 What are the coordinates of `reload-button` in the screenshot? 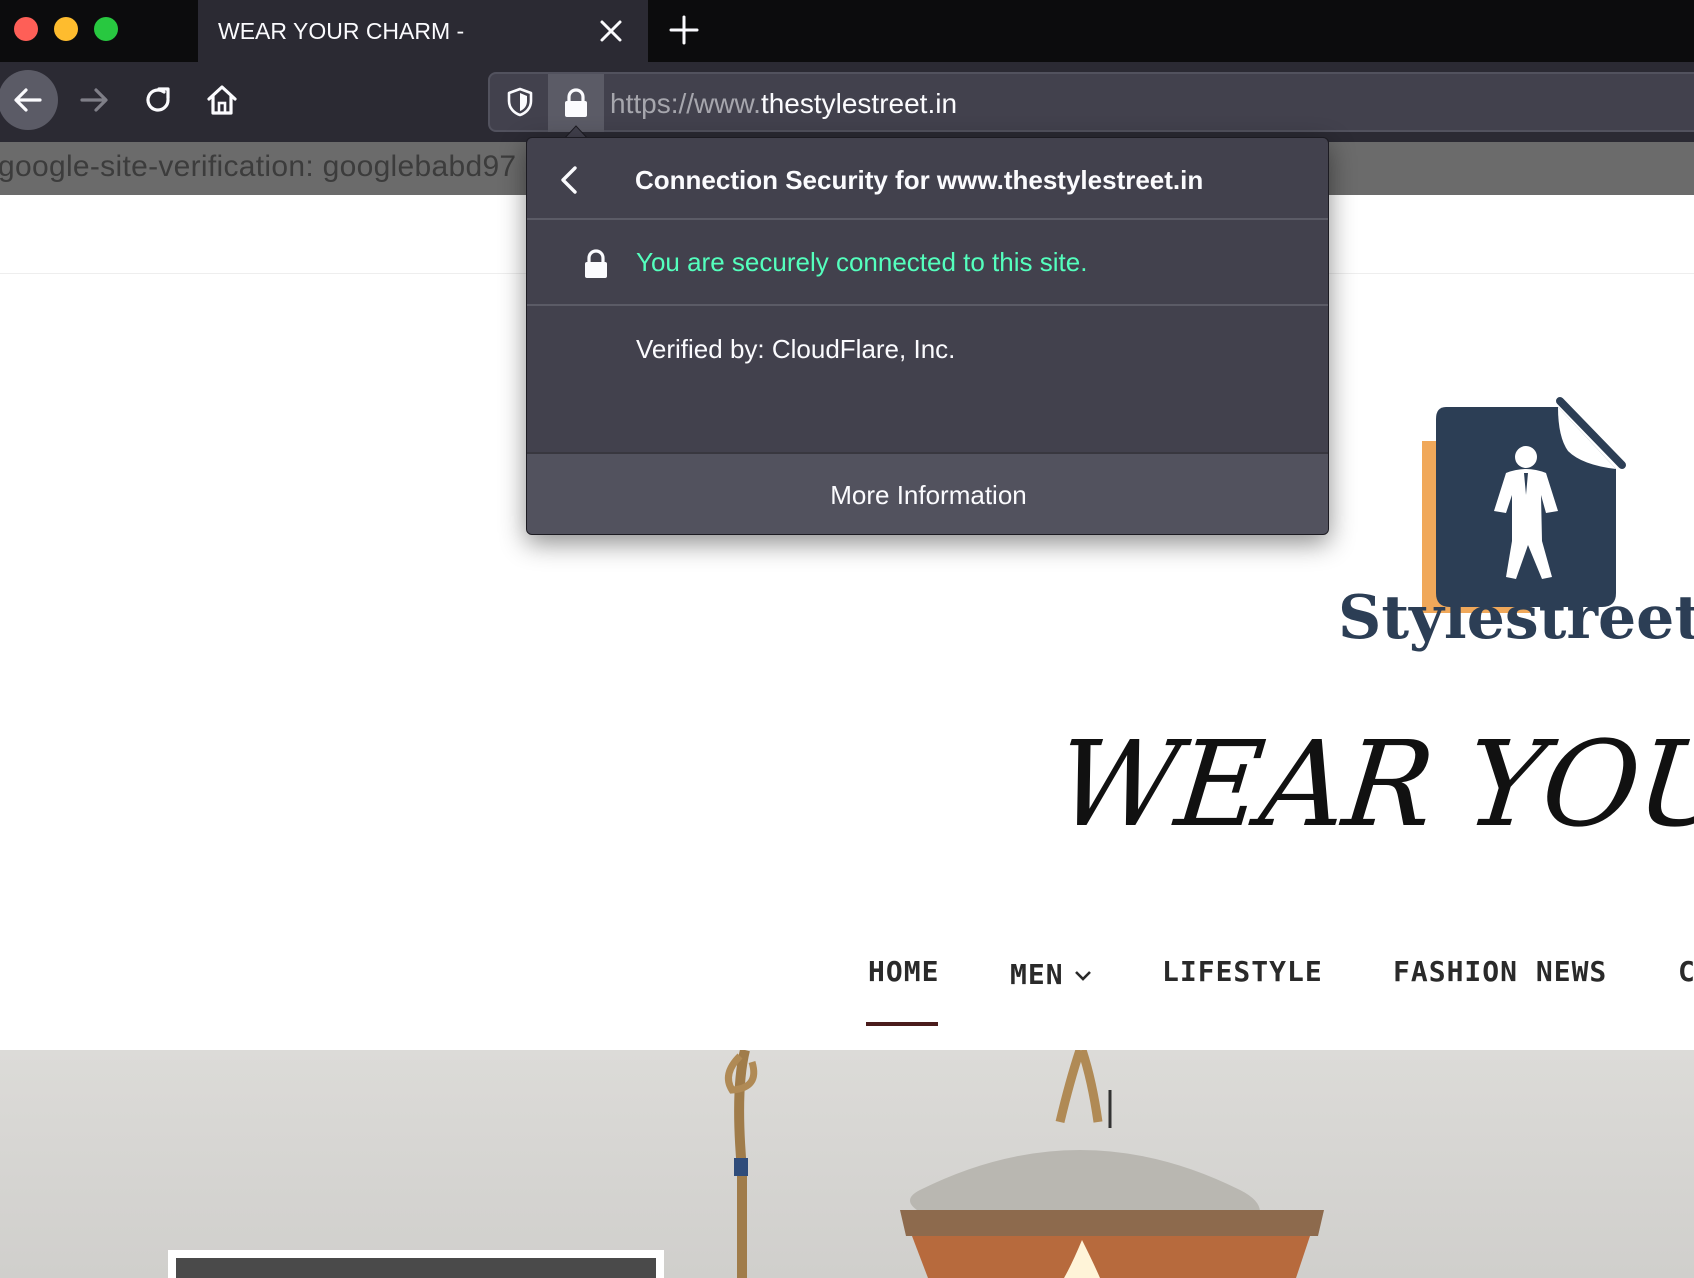 It's located at (158, 100).